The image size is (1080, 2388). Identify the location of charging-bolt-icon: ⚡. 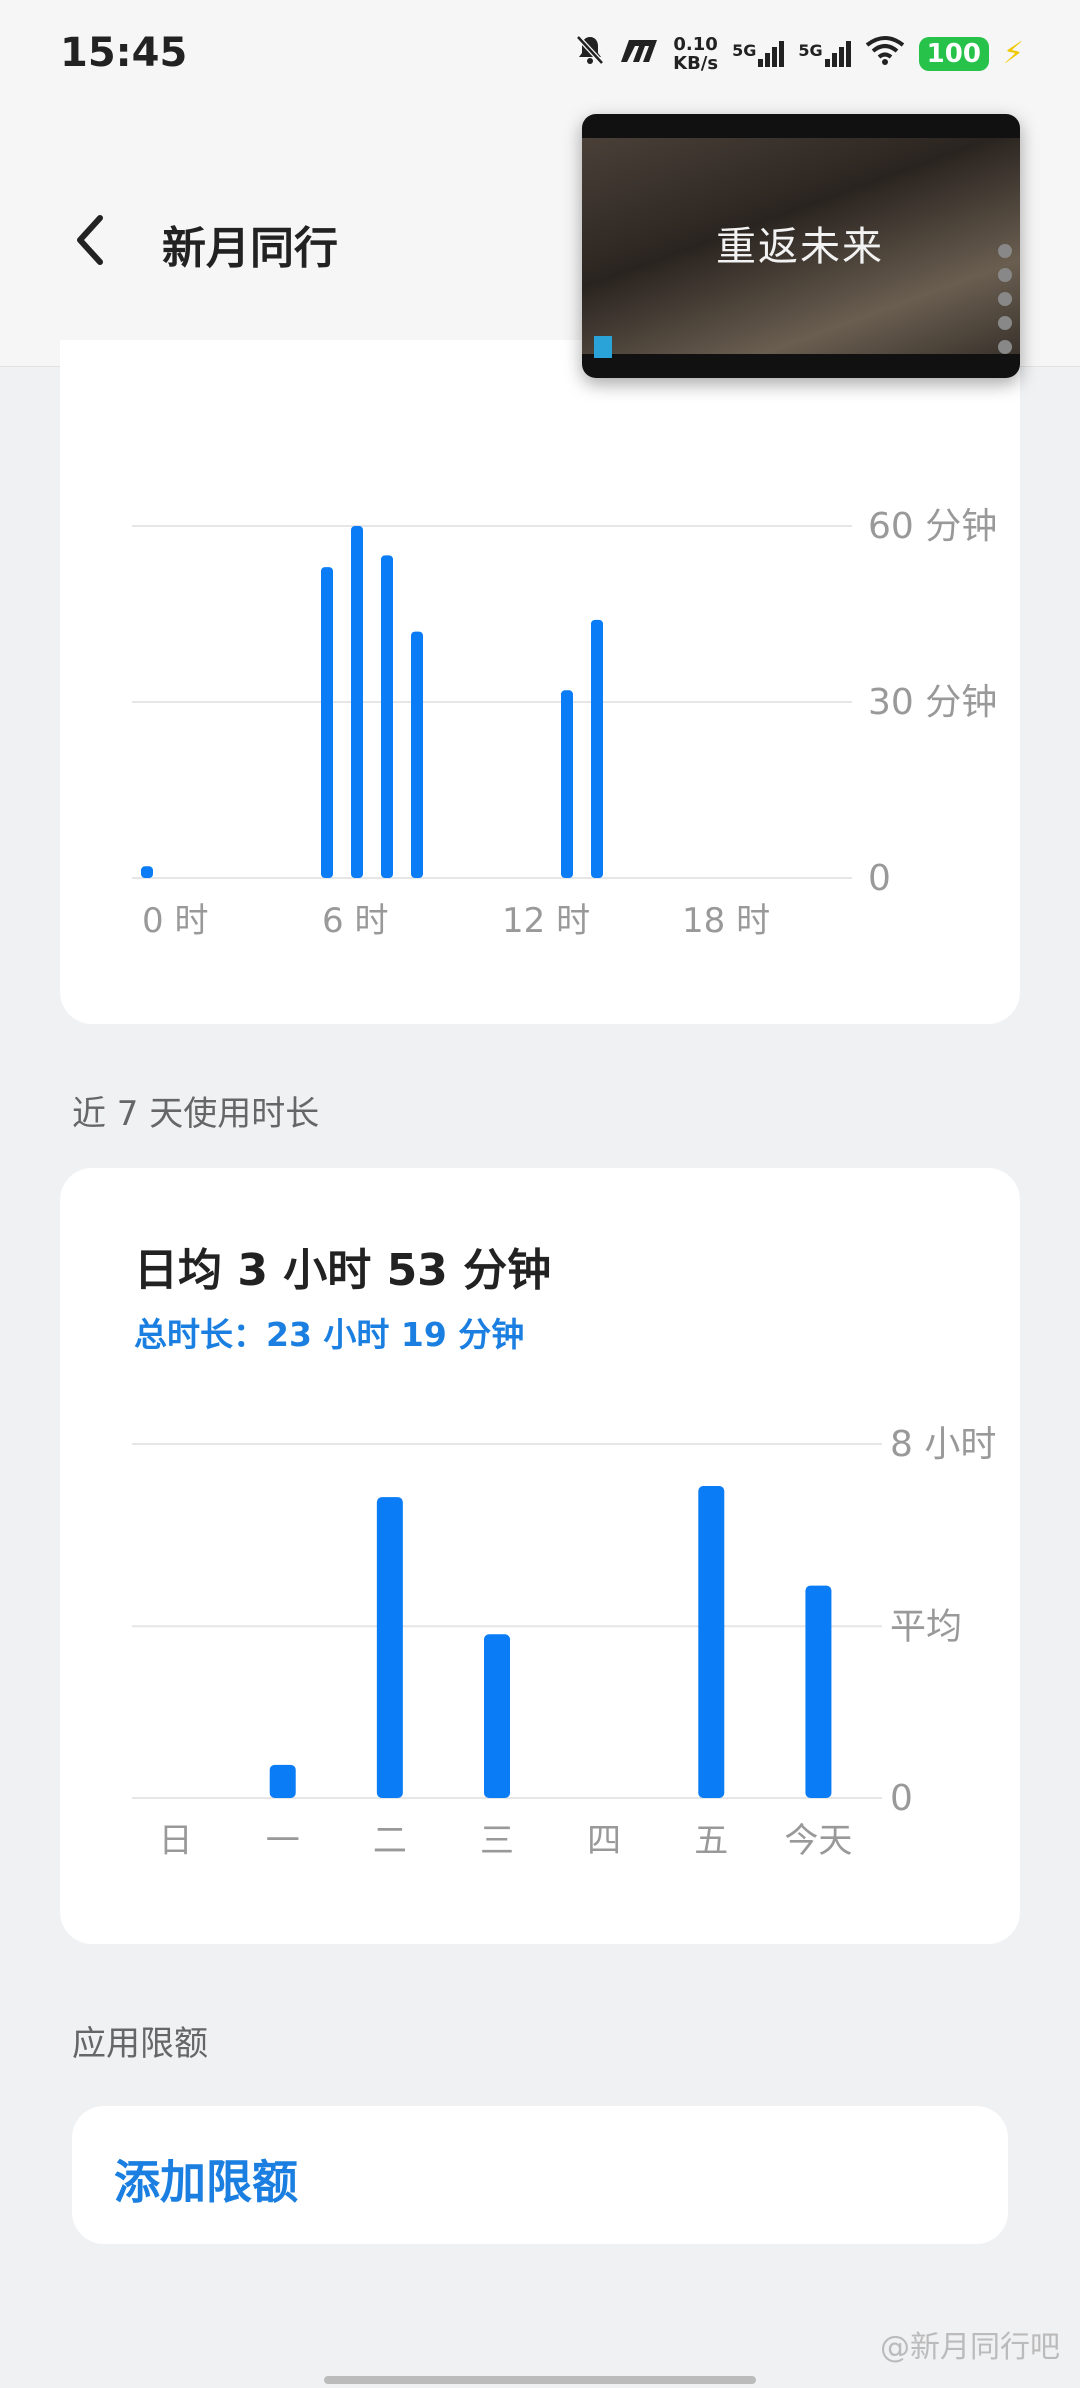
(1013, 53).